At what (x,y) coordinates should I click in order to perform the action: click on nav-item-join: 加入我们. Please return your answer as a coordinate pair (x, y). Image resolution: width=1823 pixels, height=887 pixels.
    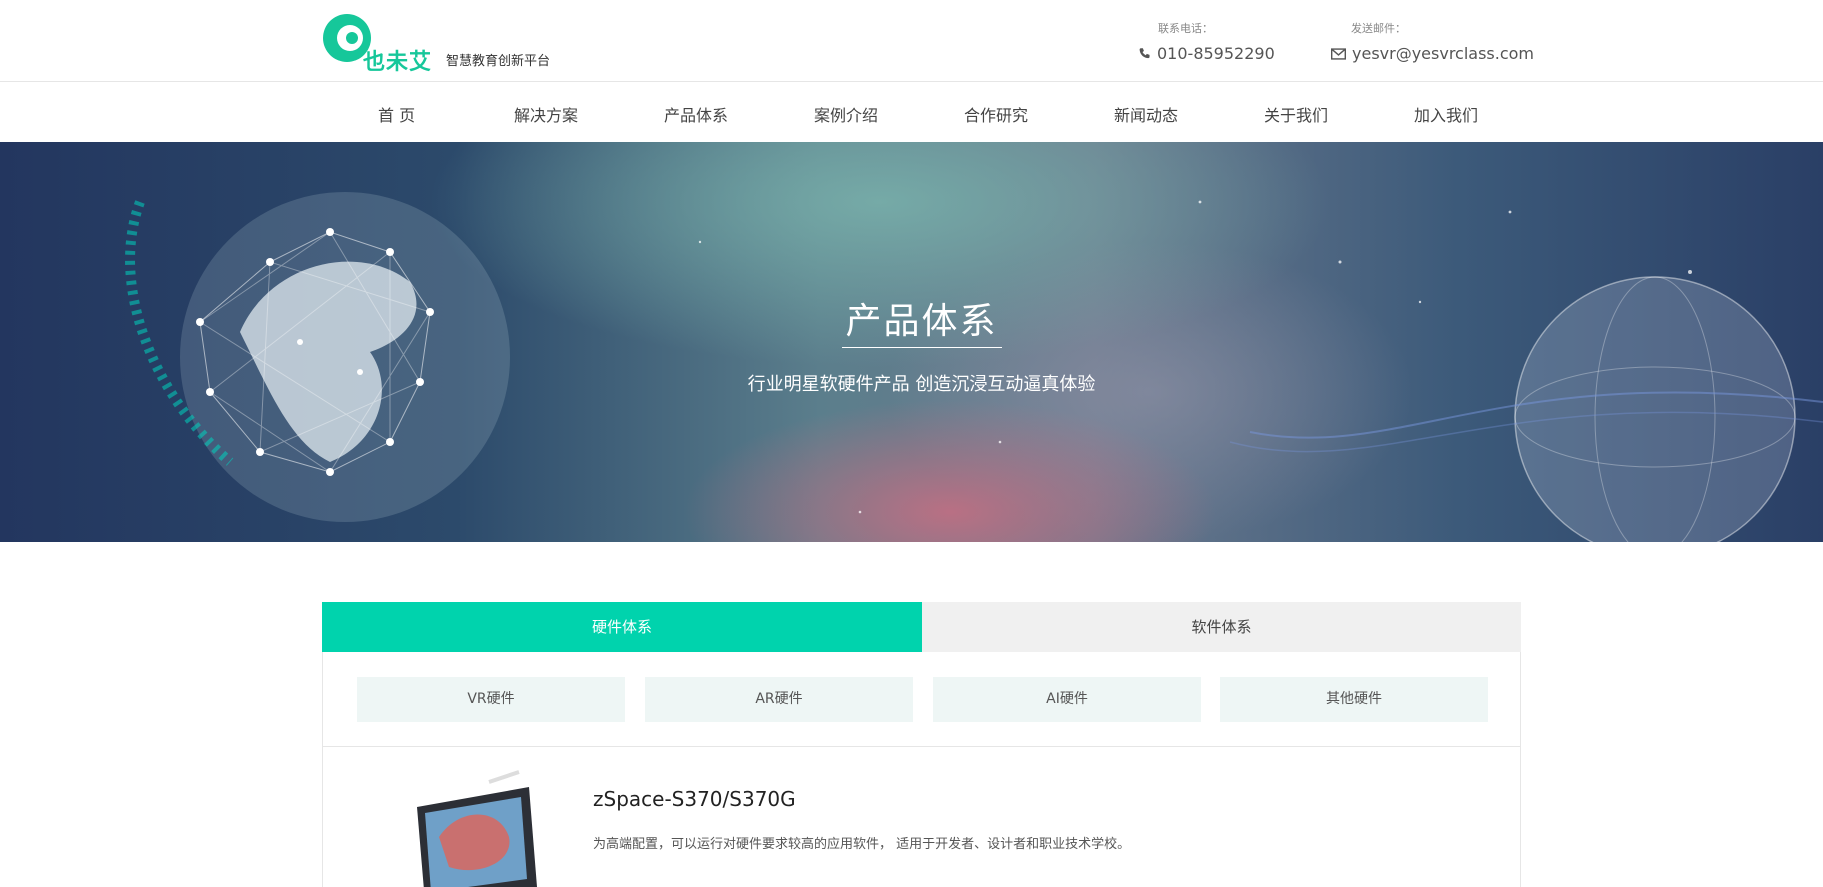
    Looking at the image, I should click on (1446, 114).